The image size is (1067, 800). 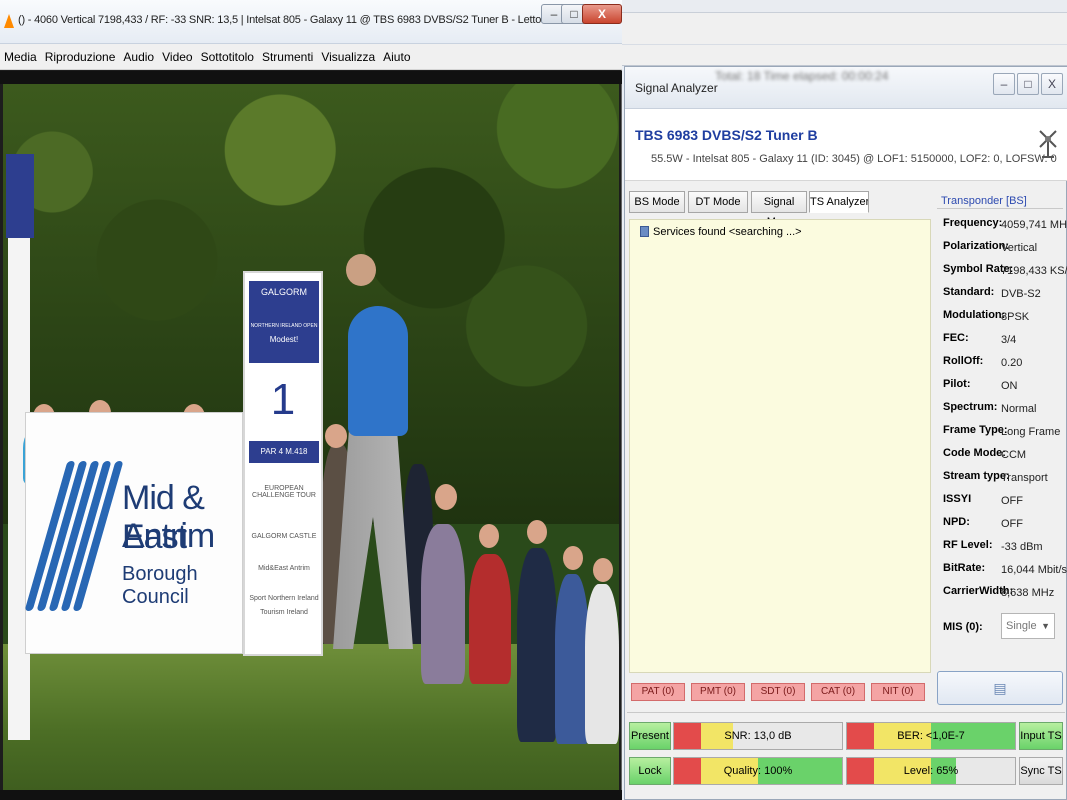 I want to click on transponder-key: FEC:, so click(x=956, y=338).